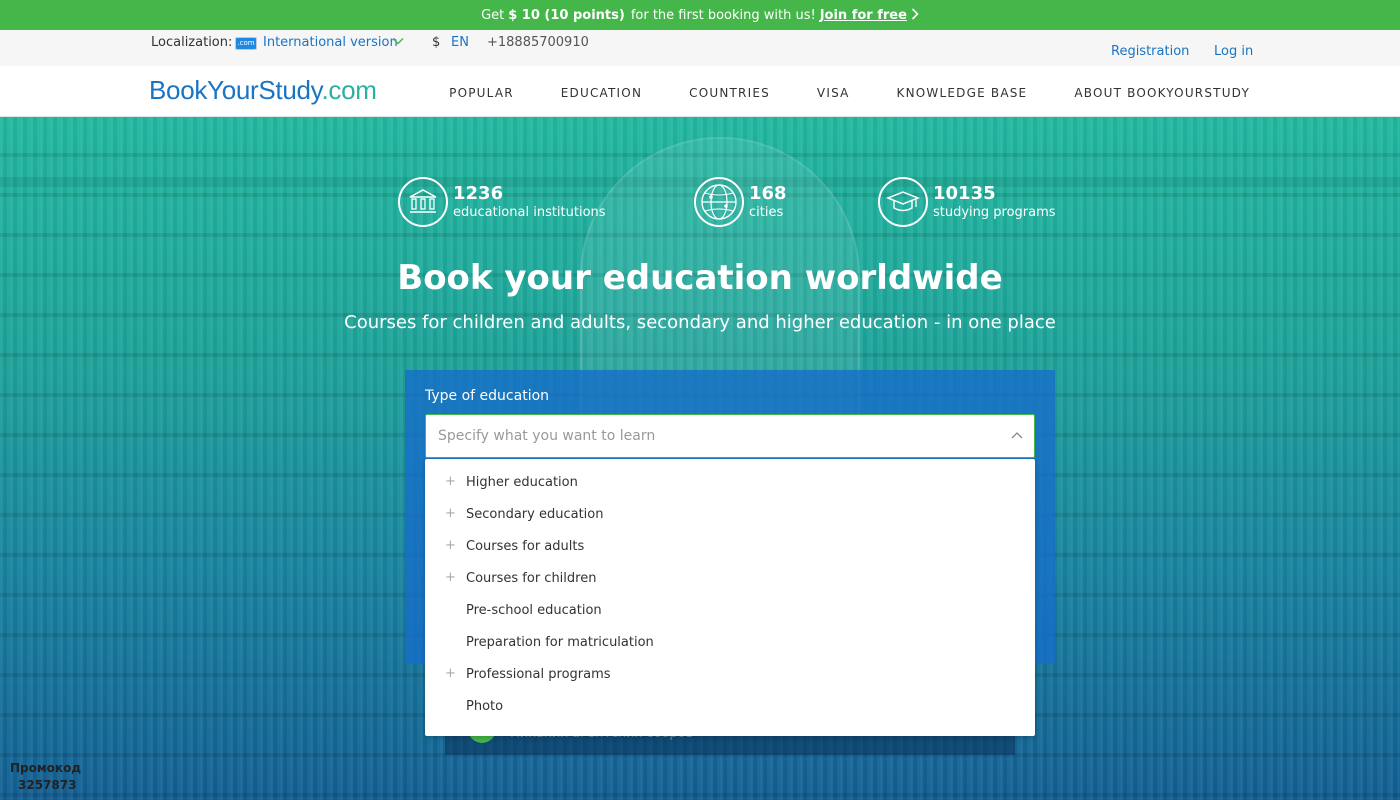 The width and height of the screenshot is (1400, 800). What do you see at coordinates (766, 212) in the screenshot?
I see `stat-label: cities` at bounding box center [766, 212].